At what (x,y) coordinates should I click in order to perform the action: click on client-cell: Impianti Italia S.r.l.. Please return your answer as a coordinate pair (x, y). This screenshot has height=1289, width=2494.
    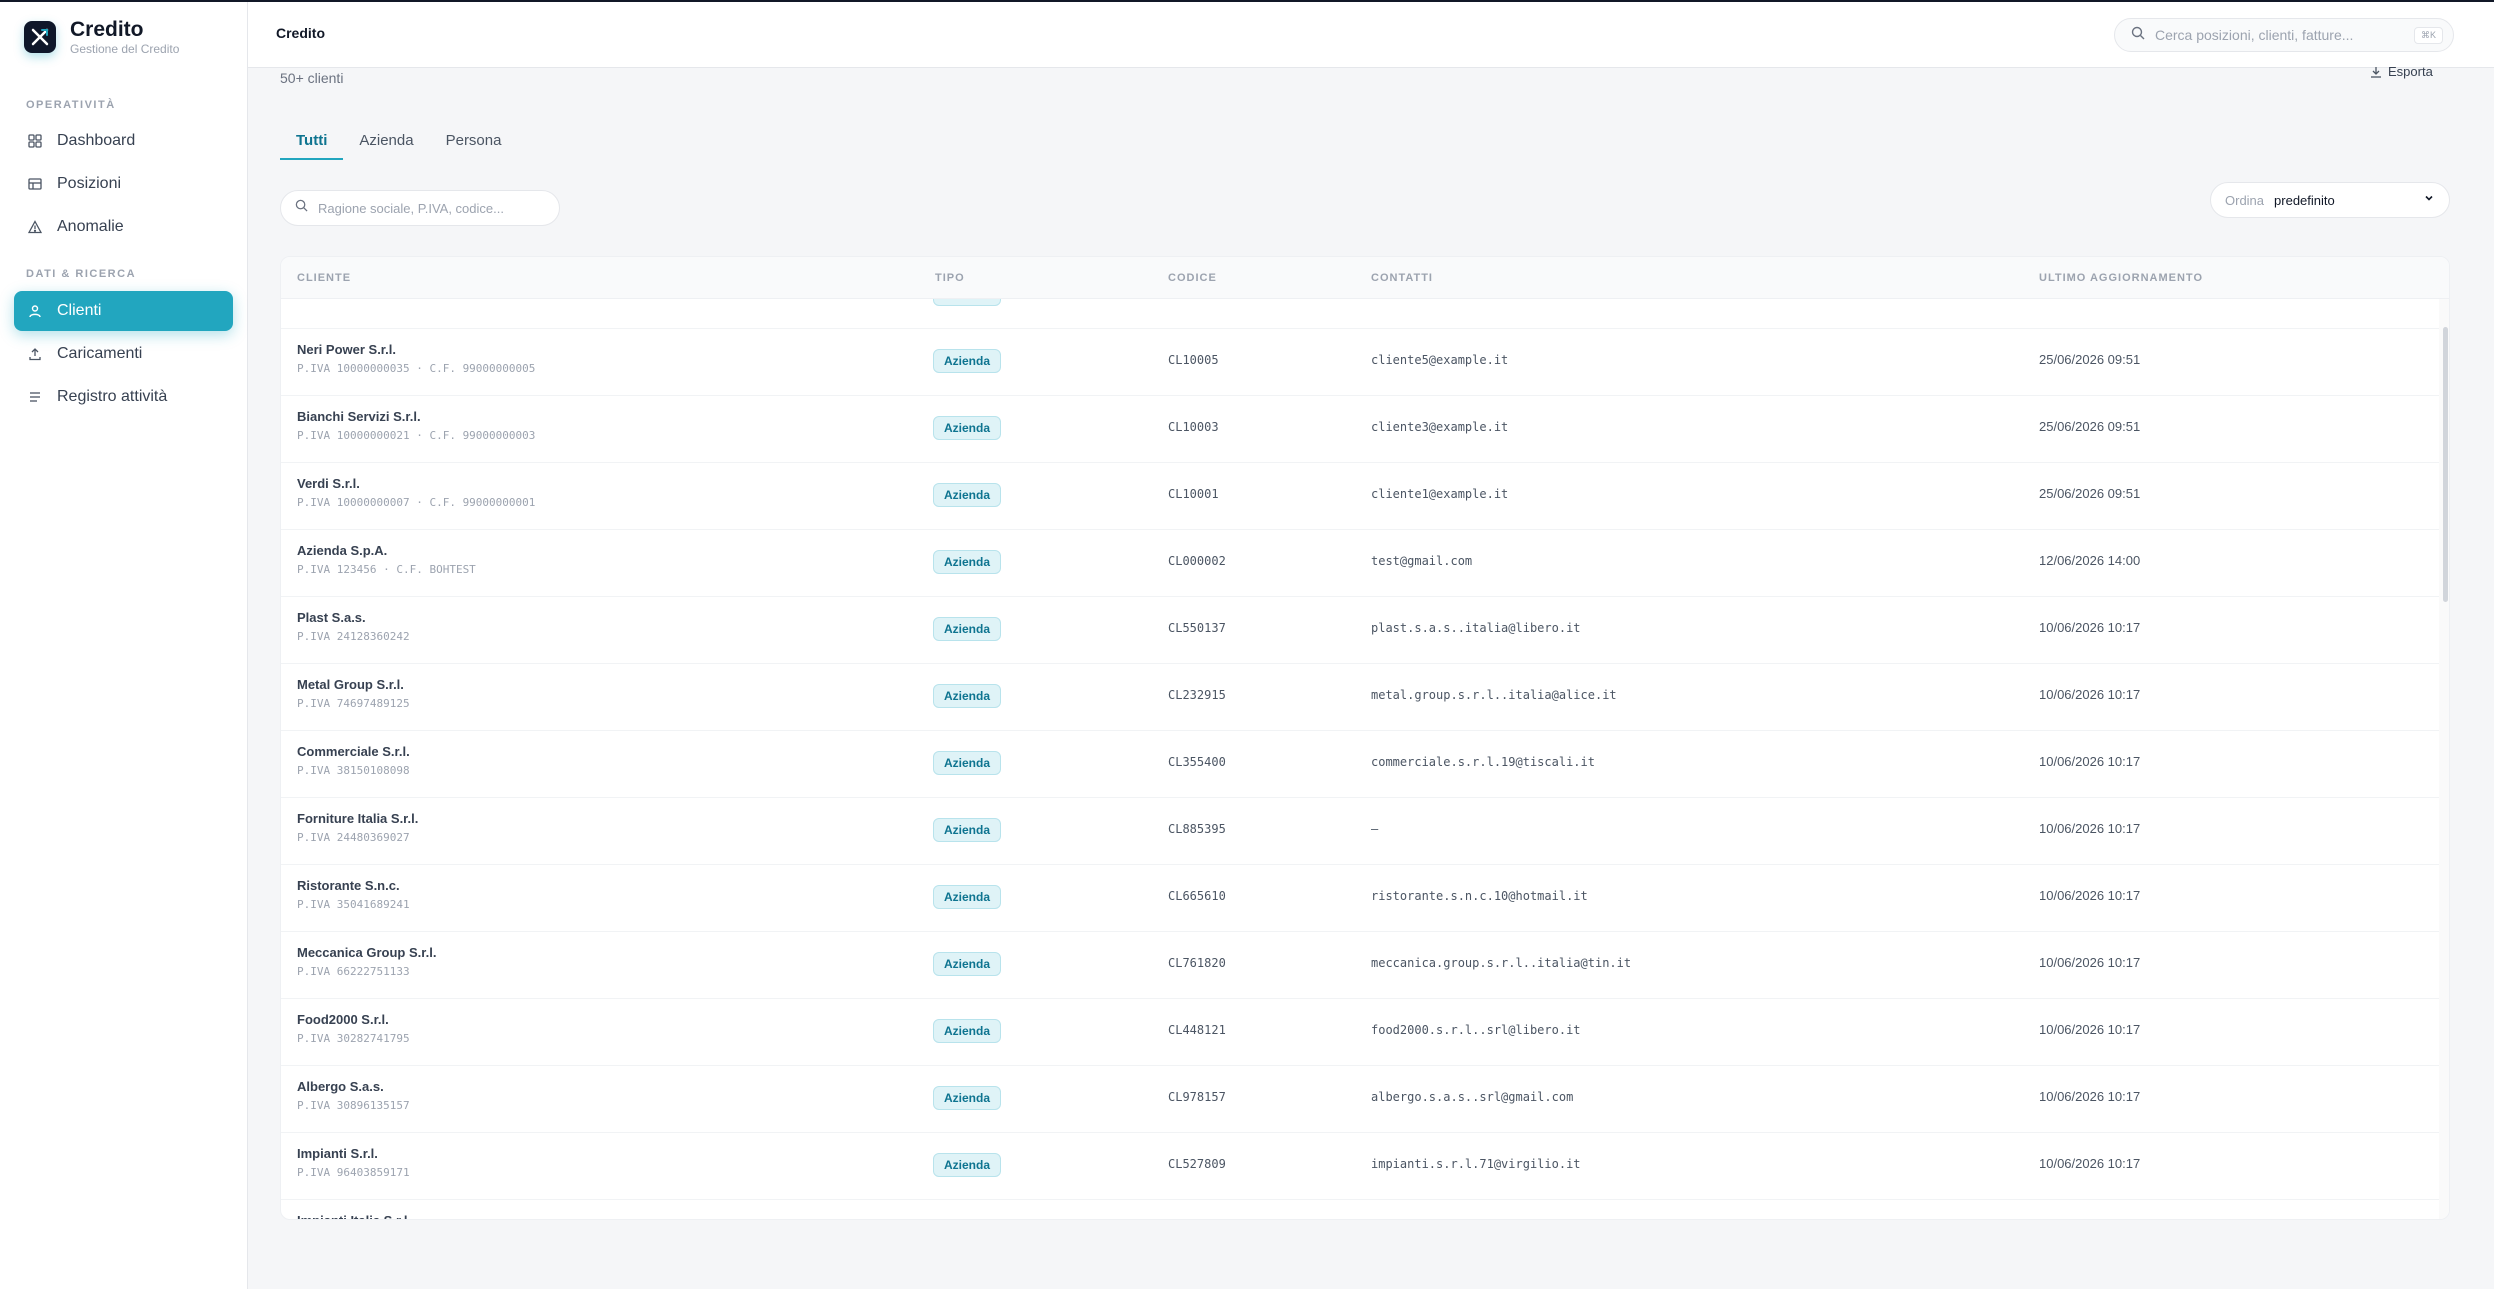
    Looking at the image, I should click on (354, 1215).